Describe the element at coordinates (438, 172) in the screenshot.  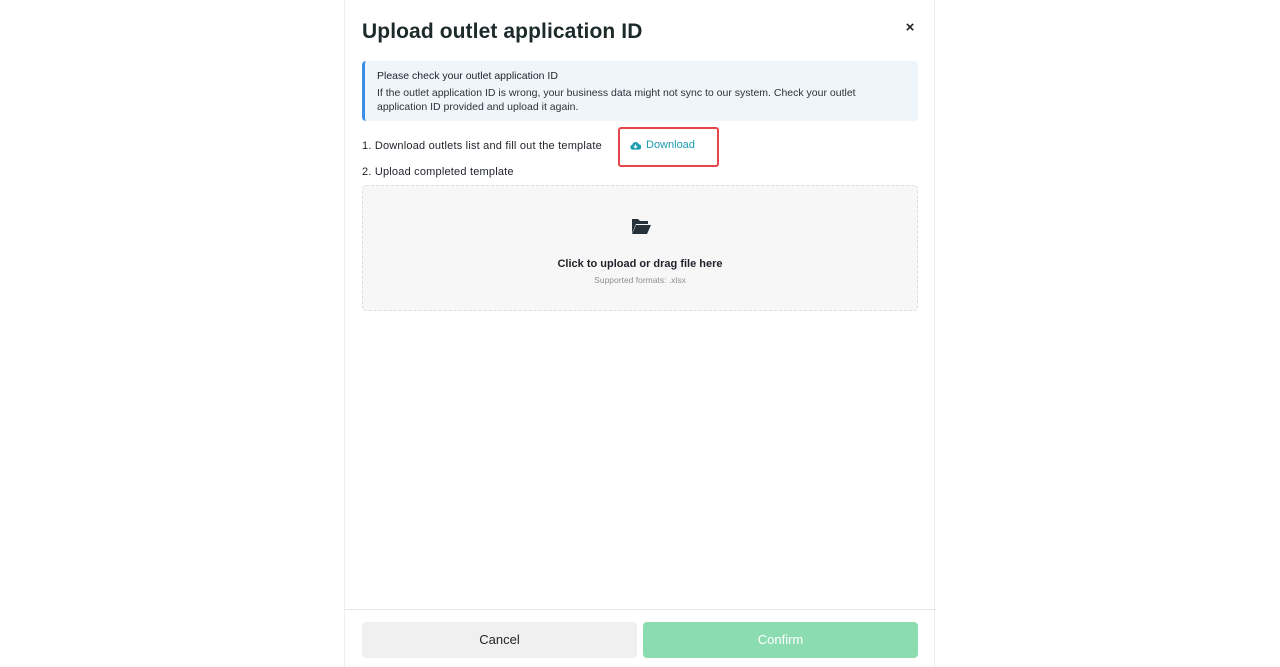
I see `step-2-text: 2. Upload completed template` at that location.